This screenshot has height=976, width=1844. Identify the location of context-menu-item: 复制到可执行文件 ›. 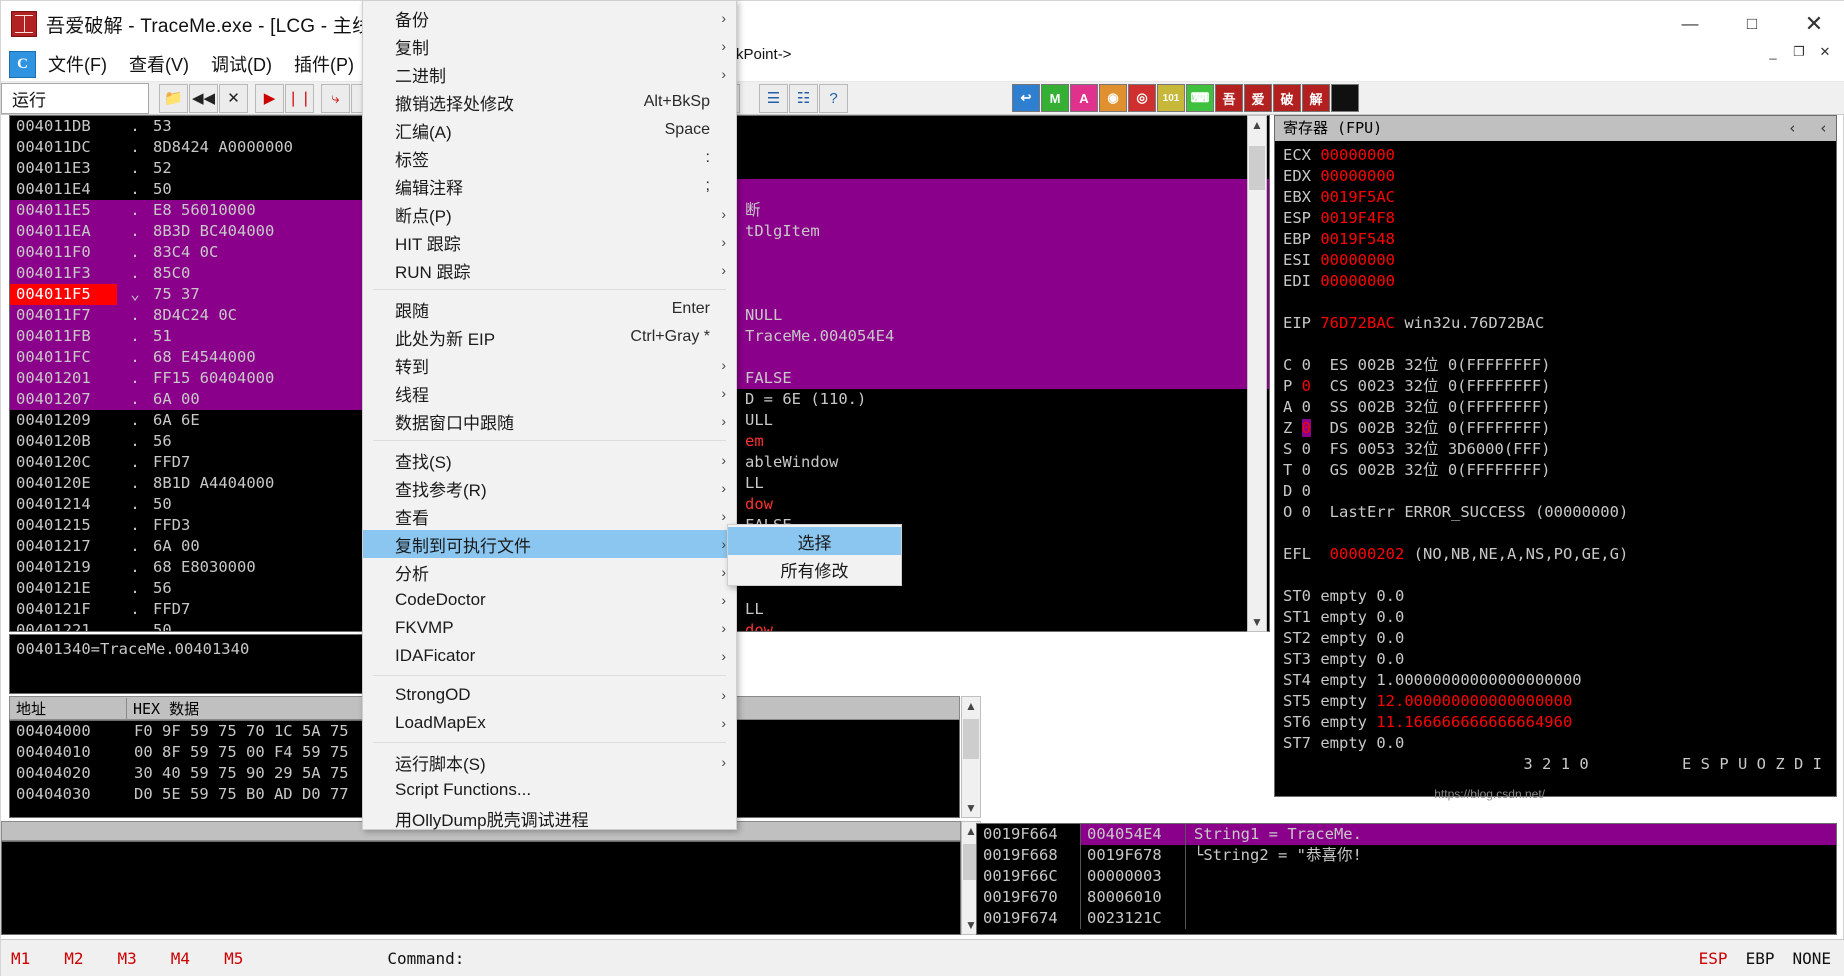
(549, 544).